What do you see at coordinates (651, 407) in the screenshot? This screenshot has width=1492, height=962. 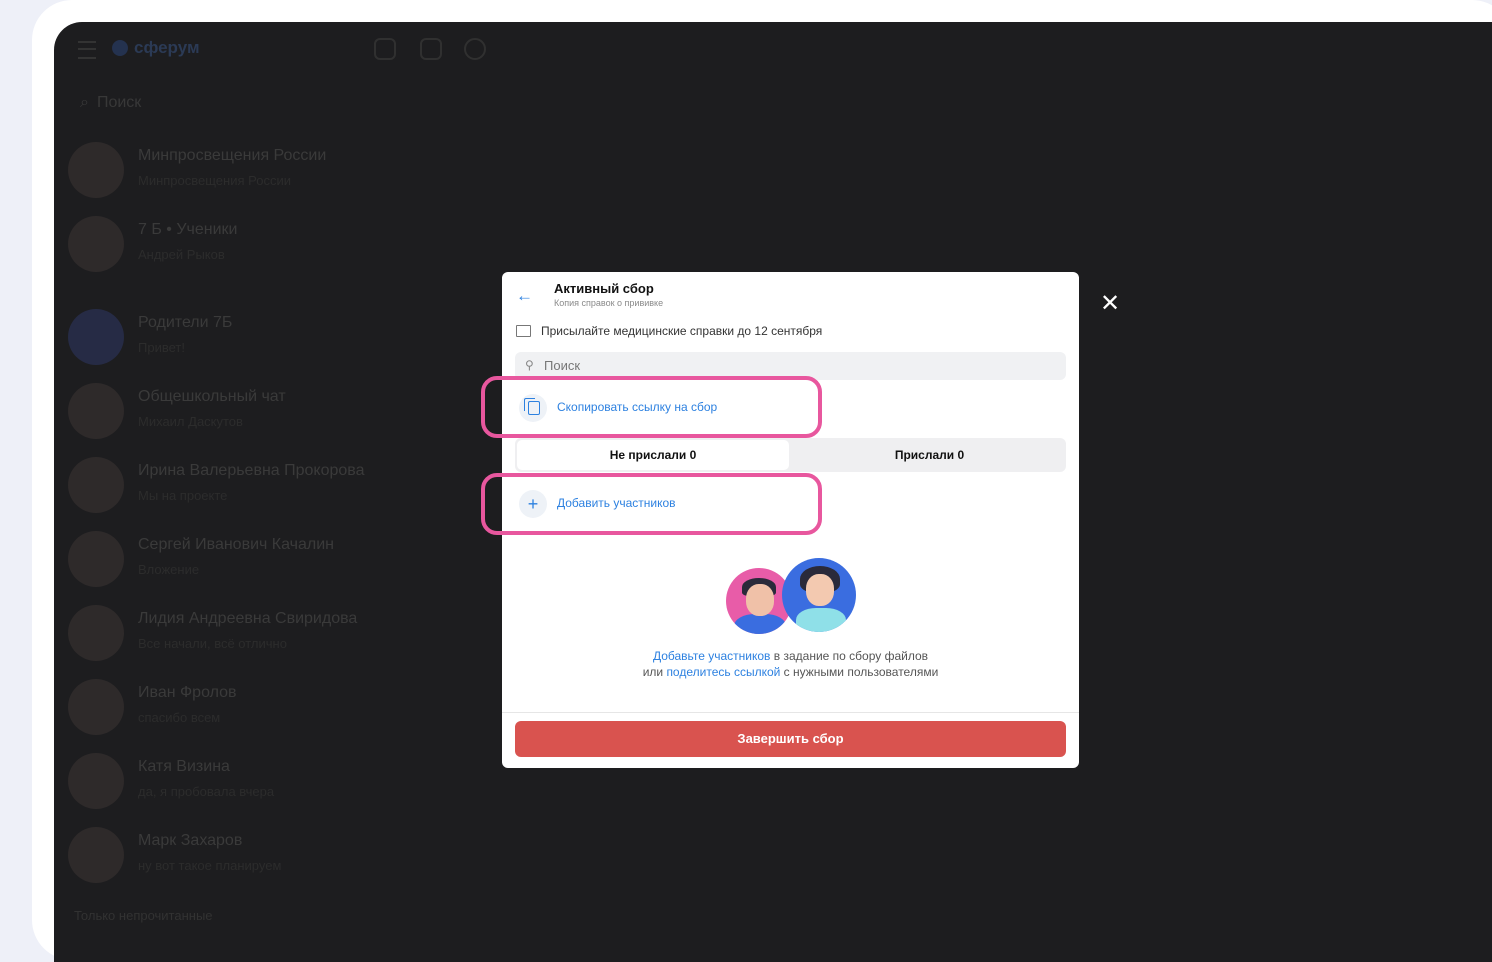 I see `highlight-copy-link` at bounding box center [651, 407].